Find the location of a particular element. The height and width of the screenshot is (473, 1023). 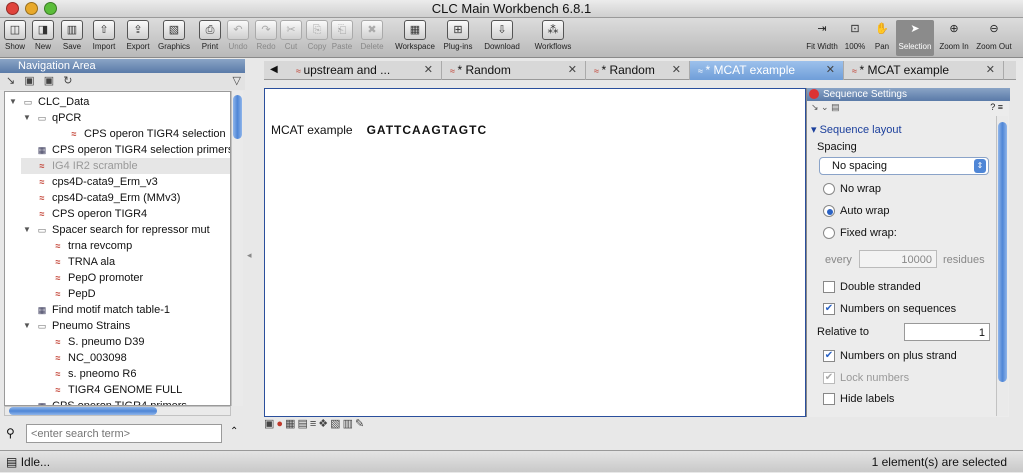

no-wrap-radio: No wrap is located at coordinates (852, 189).